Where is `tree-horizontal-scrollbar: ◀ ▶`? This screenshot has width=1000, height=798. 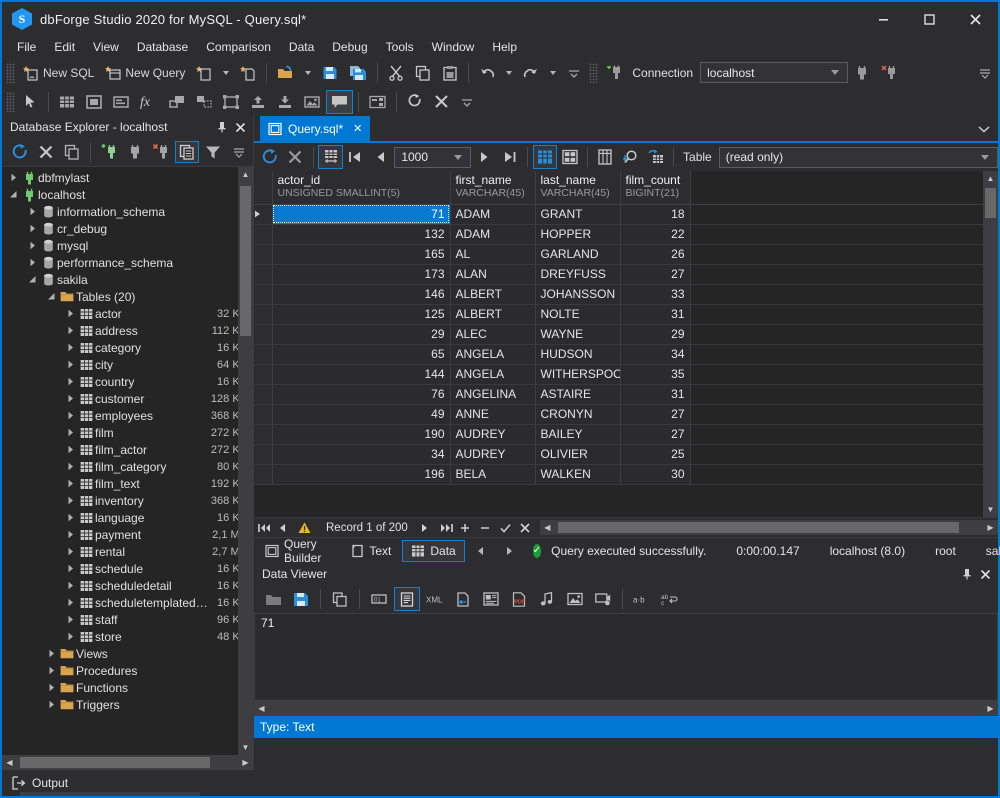 tree-horizontal-scrollbar: ◀ ▶ is located at coordinates (127, 762).